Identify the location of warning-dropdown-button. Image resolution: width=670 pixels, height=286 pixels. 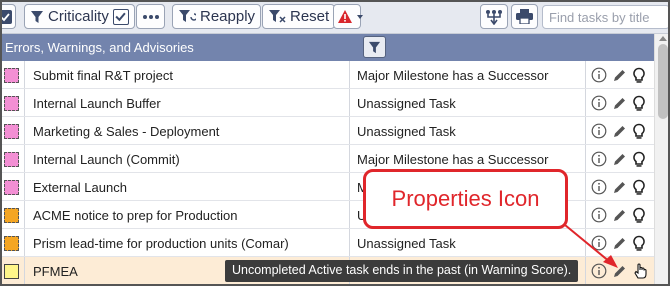
(348, 16).